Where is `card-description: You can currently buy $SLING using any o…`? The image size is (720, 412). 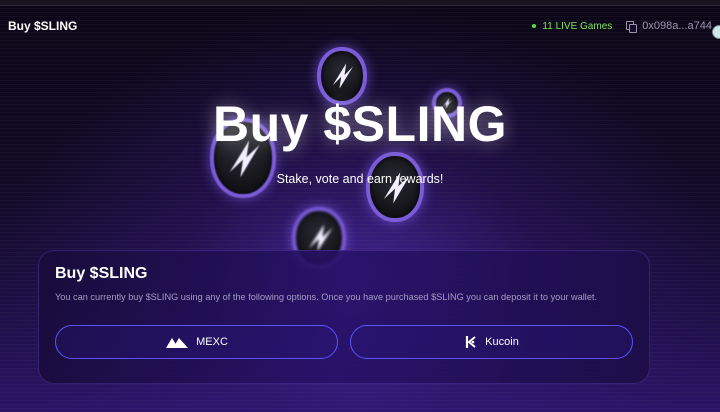
card-description: You can currently buy $SLING using any o… is located at coordinates (326, 297).